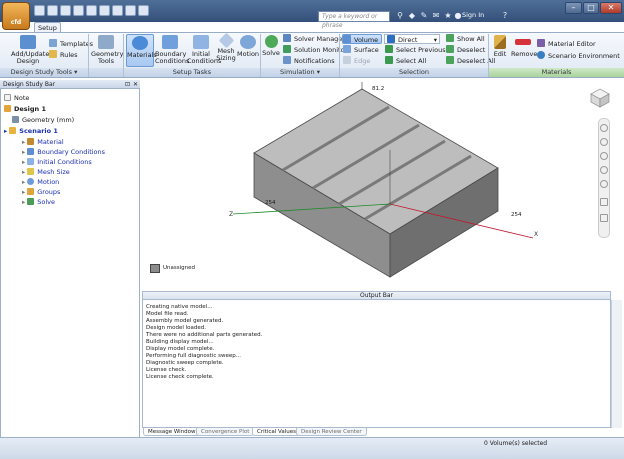 The height and width of the screenshot is (459, 624). Describe the element at coordinates (450, 49) in the screenshot. I see `deselect-icon` at that location.